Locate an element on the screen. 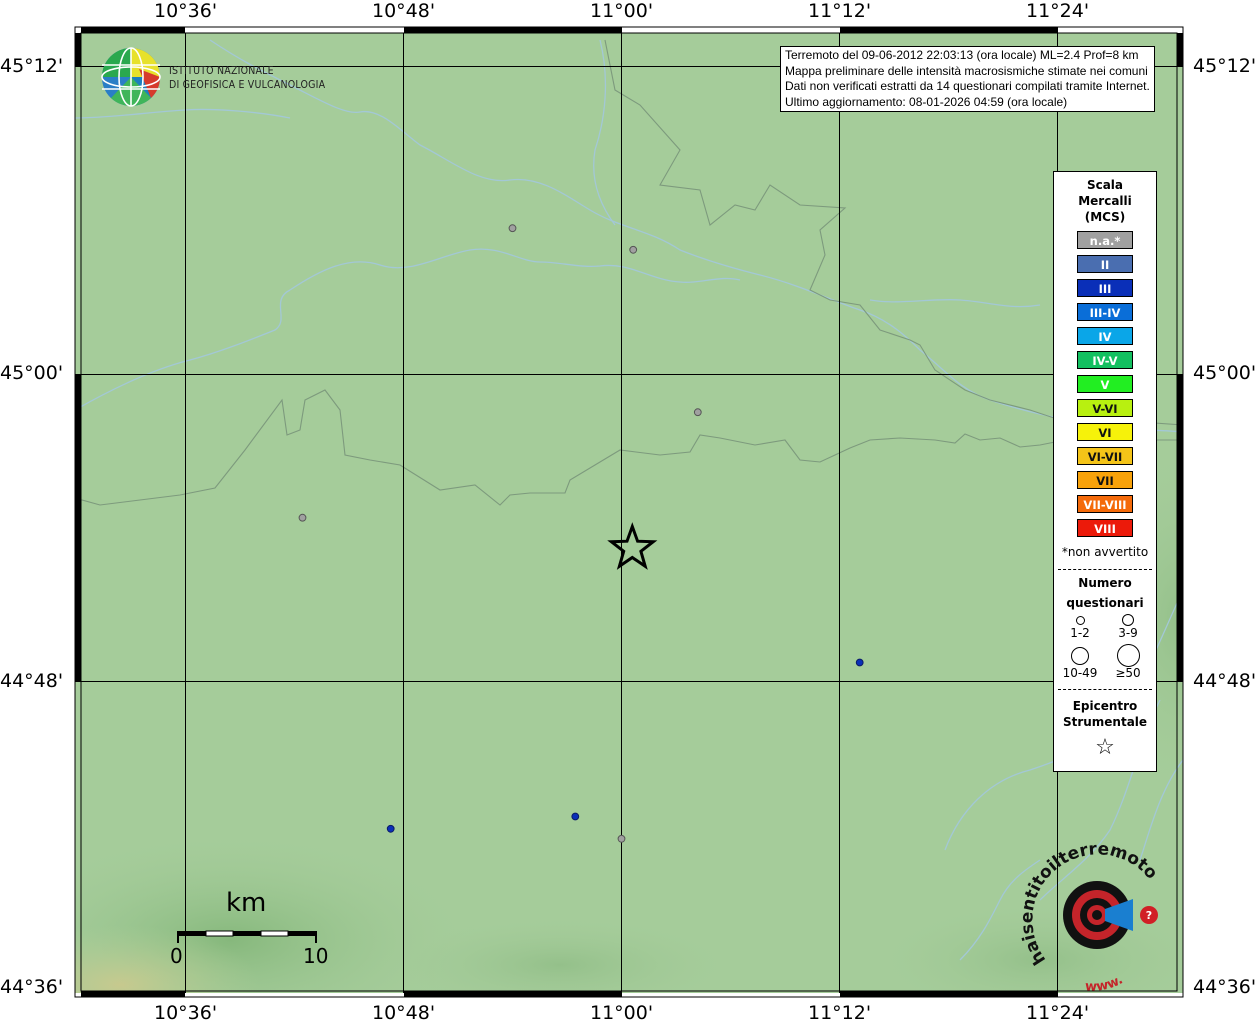  ingv-logo-line: ISTITUTO NAZIONALE is located at coordinates (221, 71).